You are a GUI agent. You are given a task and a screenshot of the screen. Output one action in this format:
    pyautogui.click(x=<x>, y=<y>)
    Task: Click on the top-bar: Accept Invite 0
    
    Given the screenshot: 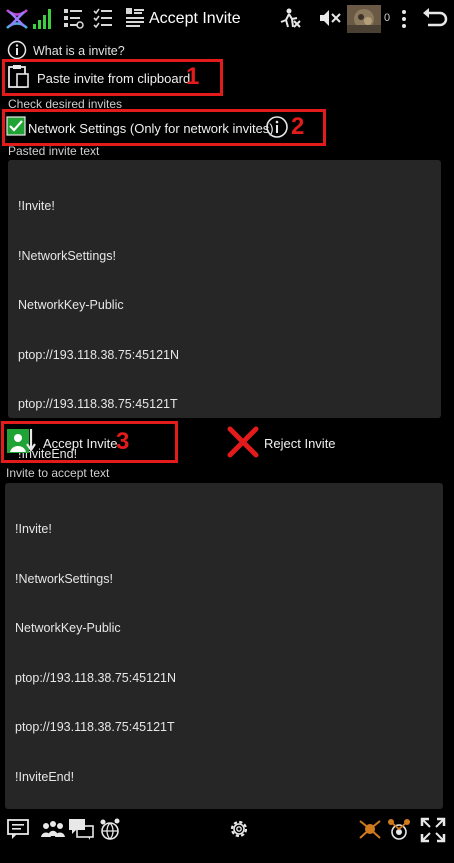 What is the action you would take?
    pyautogui.click(x=227, y=19)
    